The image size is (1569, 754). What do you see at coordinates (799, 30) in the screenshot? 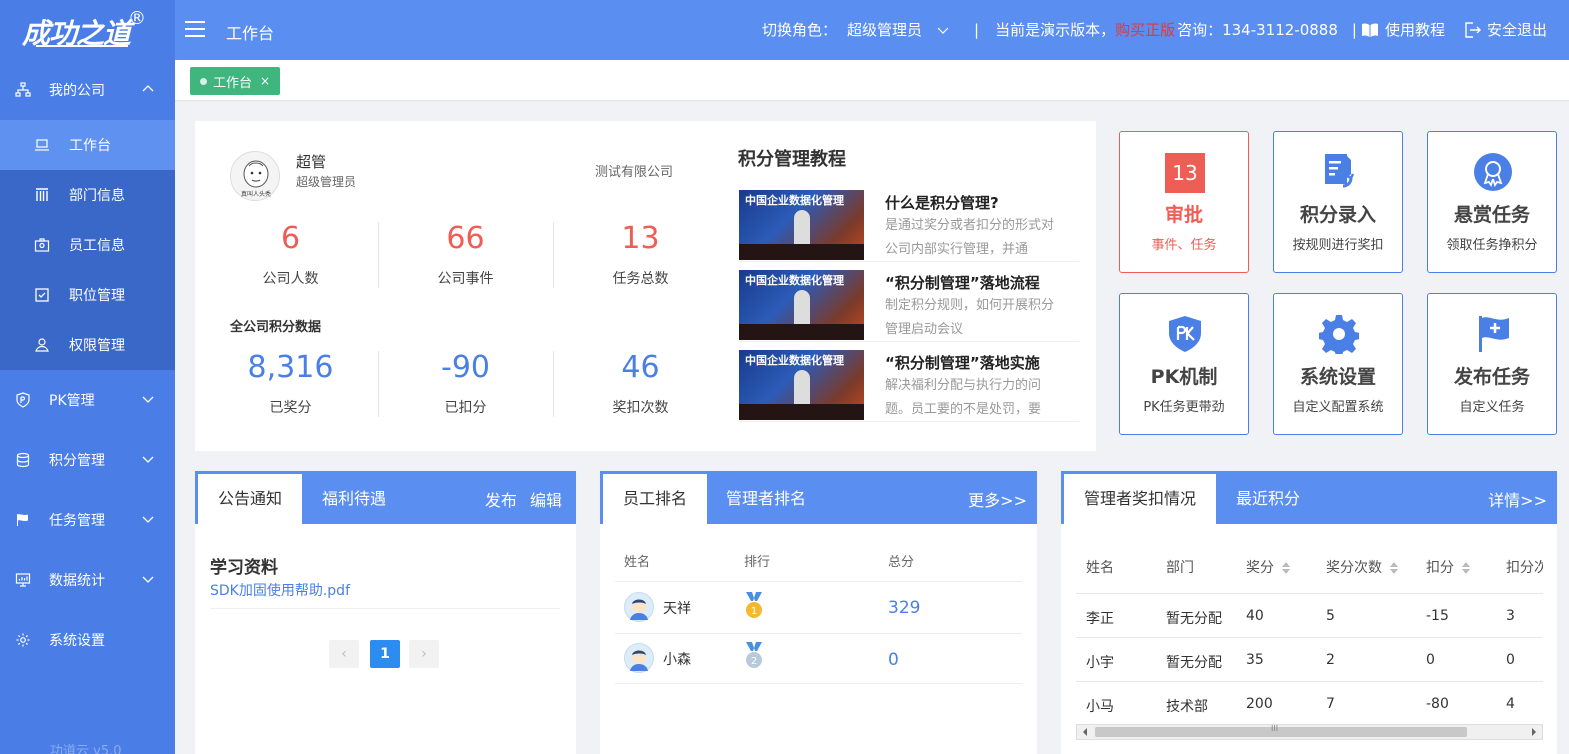
I see `switch-role-label: 切换角色：` at bounding box center [799, 30].